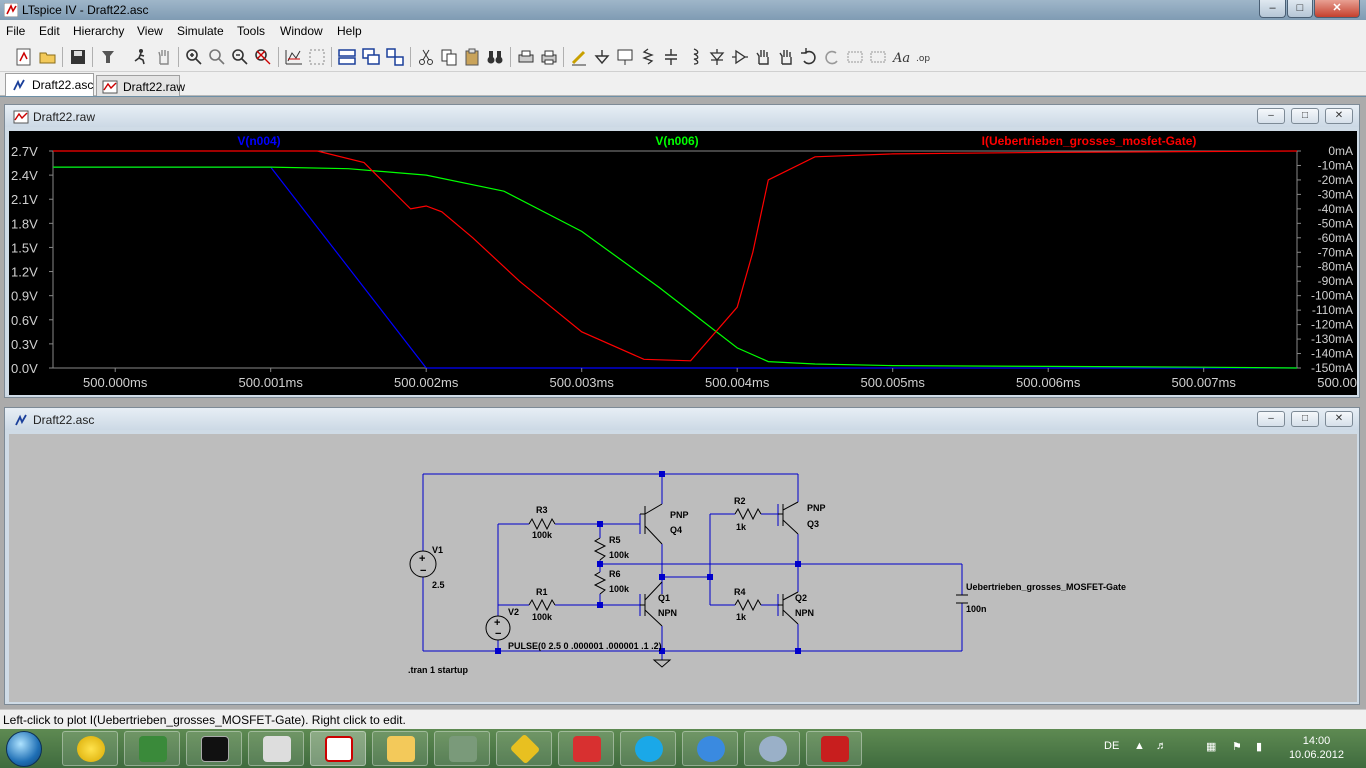 The height and width of the screenshot is (768, 1366). Describe the element at coordinates (1272, 9) in the screenshot. I see `minimize-button: –` at that location.